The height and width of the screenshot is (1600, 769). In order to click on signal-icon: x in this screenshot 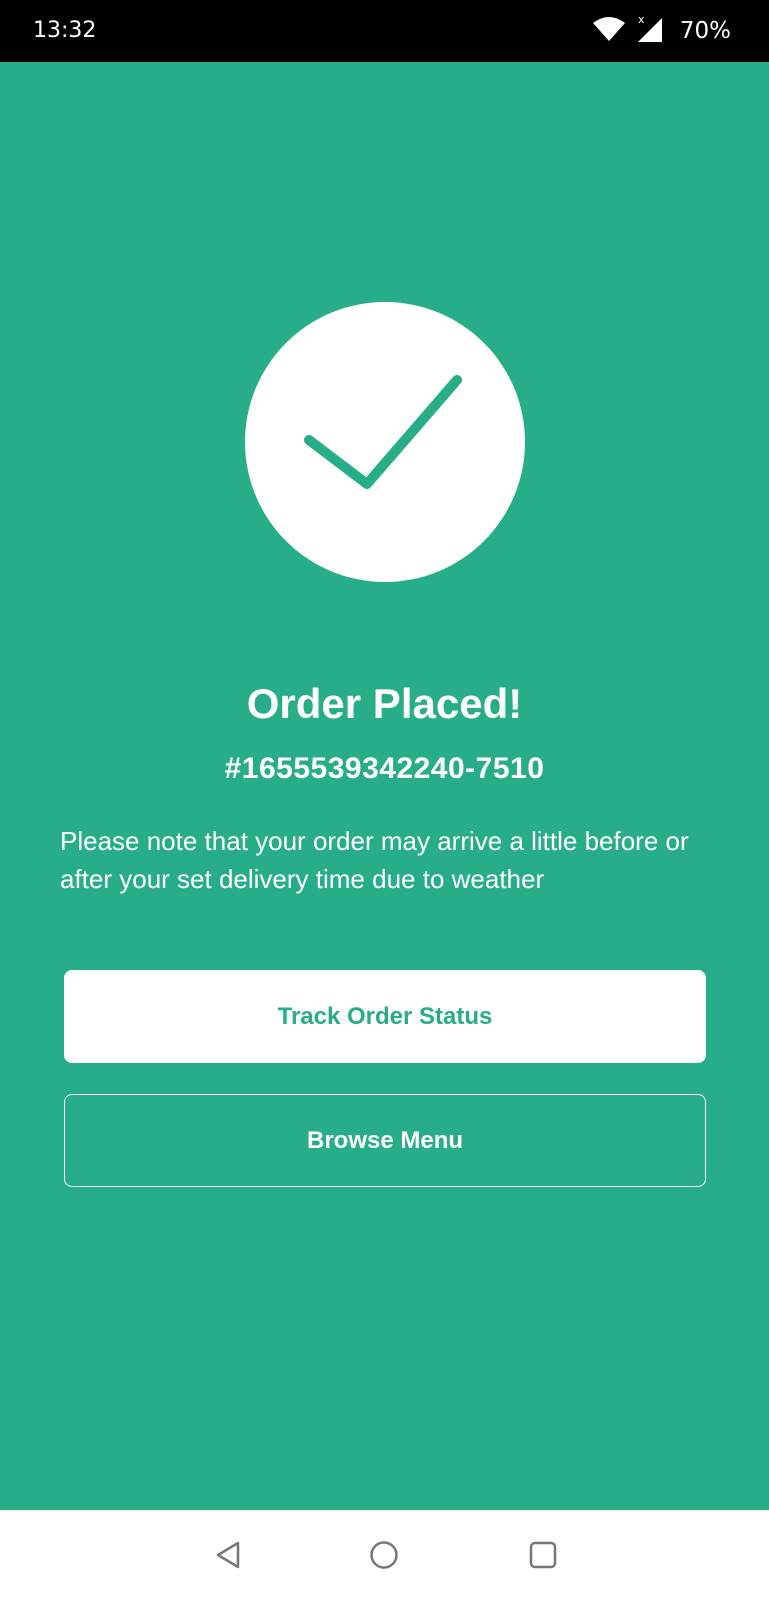, I will do `click(650, 31)`.